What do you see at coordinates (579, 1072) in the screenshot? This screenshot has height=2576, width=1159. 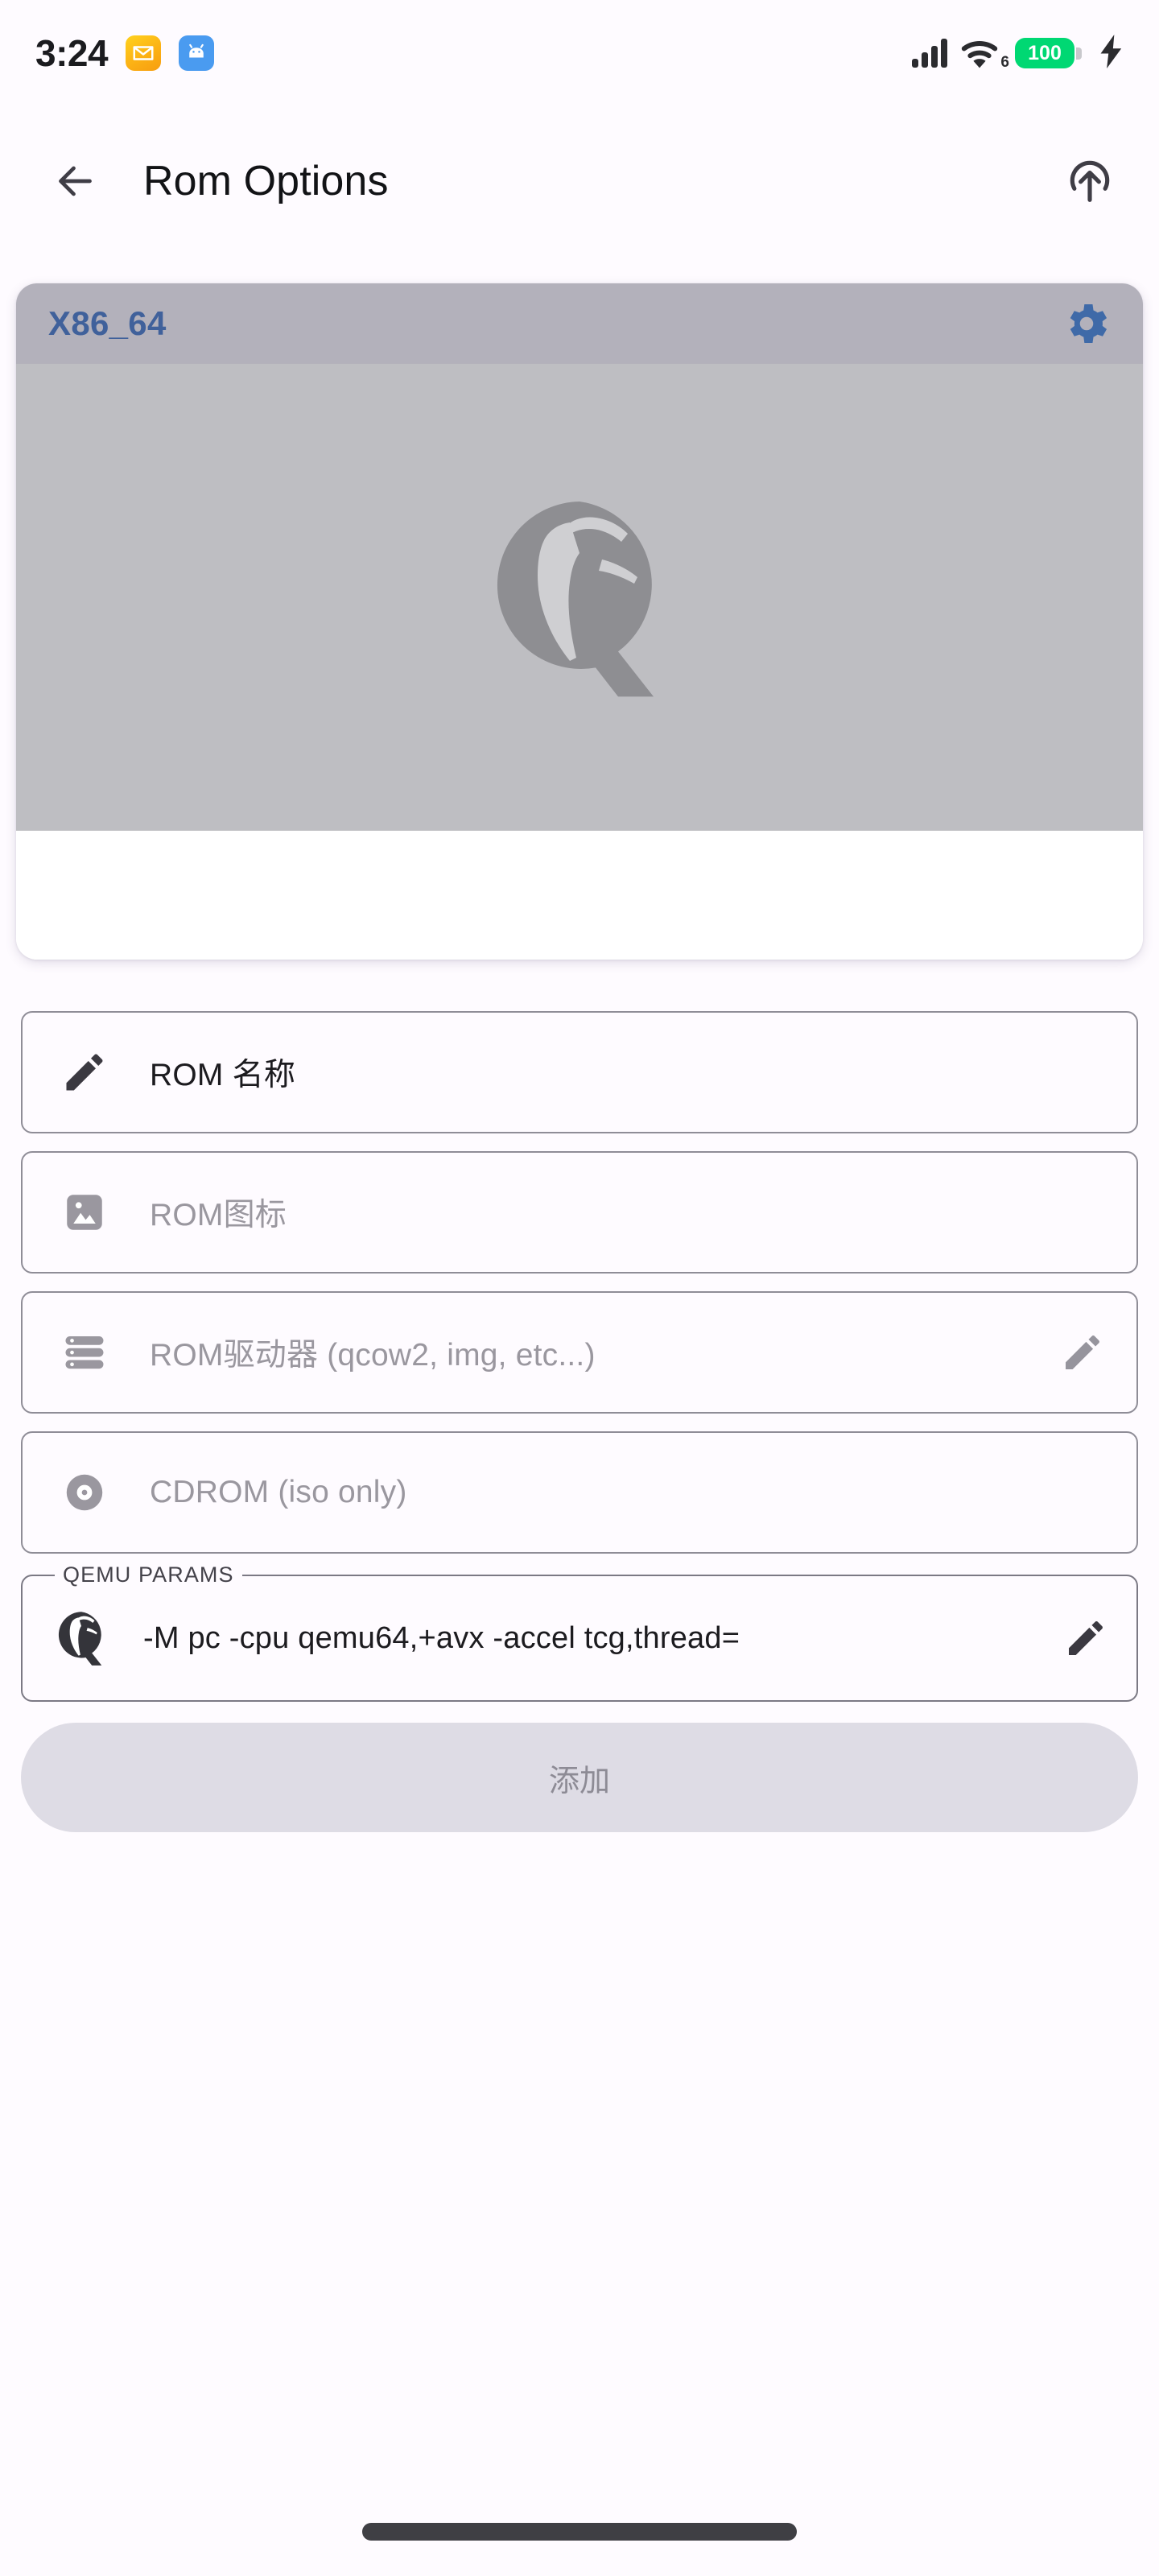 I see `field-rom-name: ROM 名称` at bounding box center [579, 1072].